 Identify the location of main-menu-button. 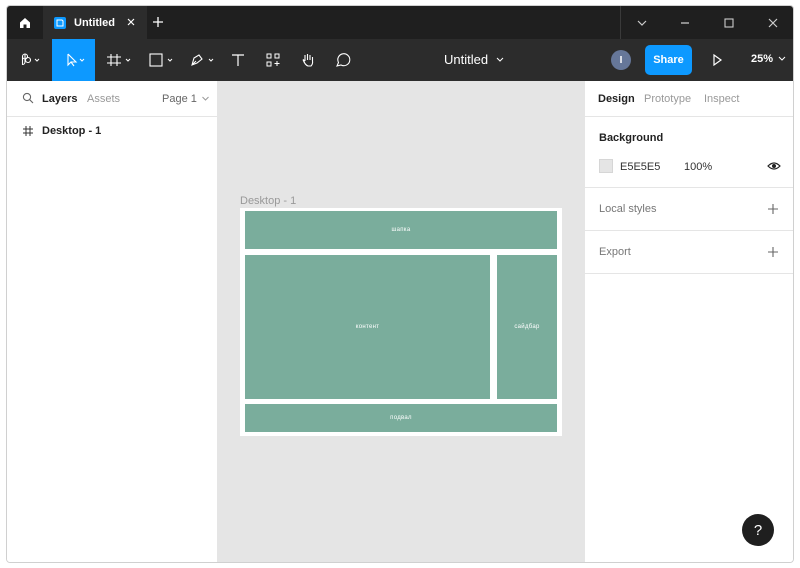
(29, 60).